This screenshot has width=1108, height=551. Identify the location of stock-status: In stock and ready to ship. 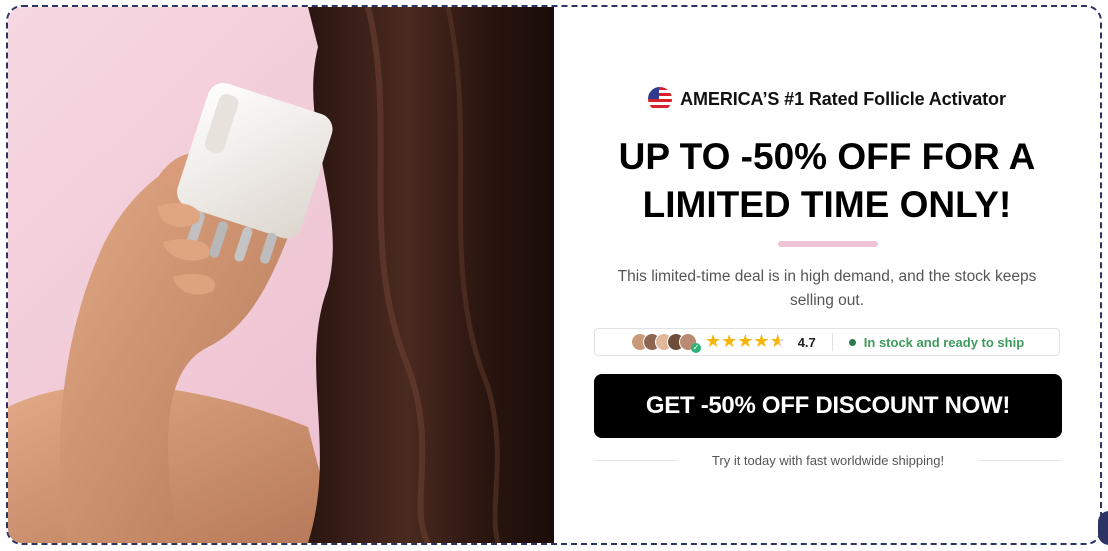
(944, 342).